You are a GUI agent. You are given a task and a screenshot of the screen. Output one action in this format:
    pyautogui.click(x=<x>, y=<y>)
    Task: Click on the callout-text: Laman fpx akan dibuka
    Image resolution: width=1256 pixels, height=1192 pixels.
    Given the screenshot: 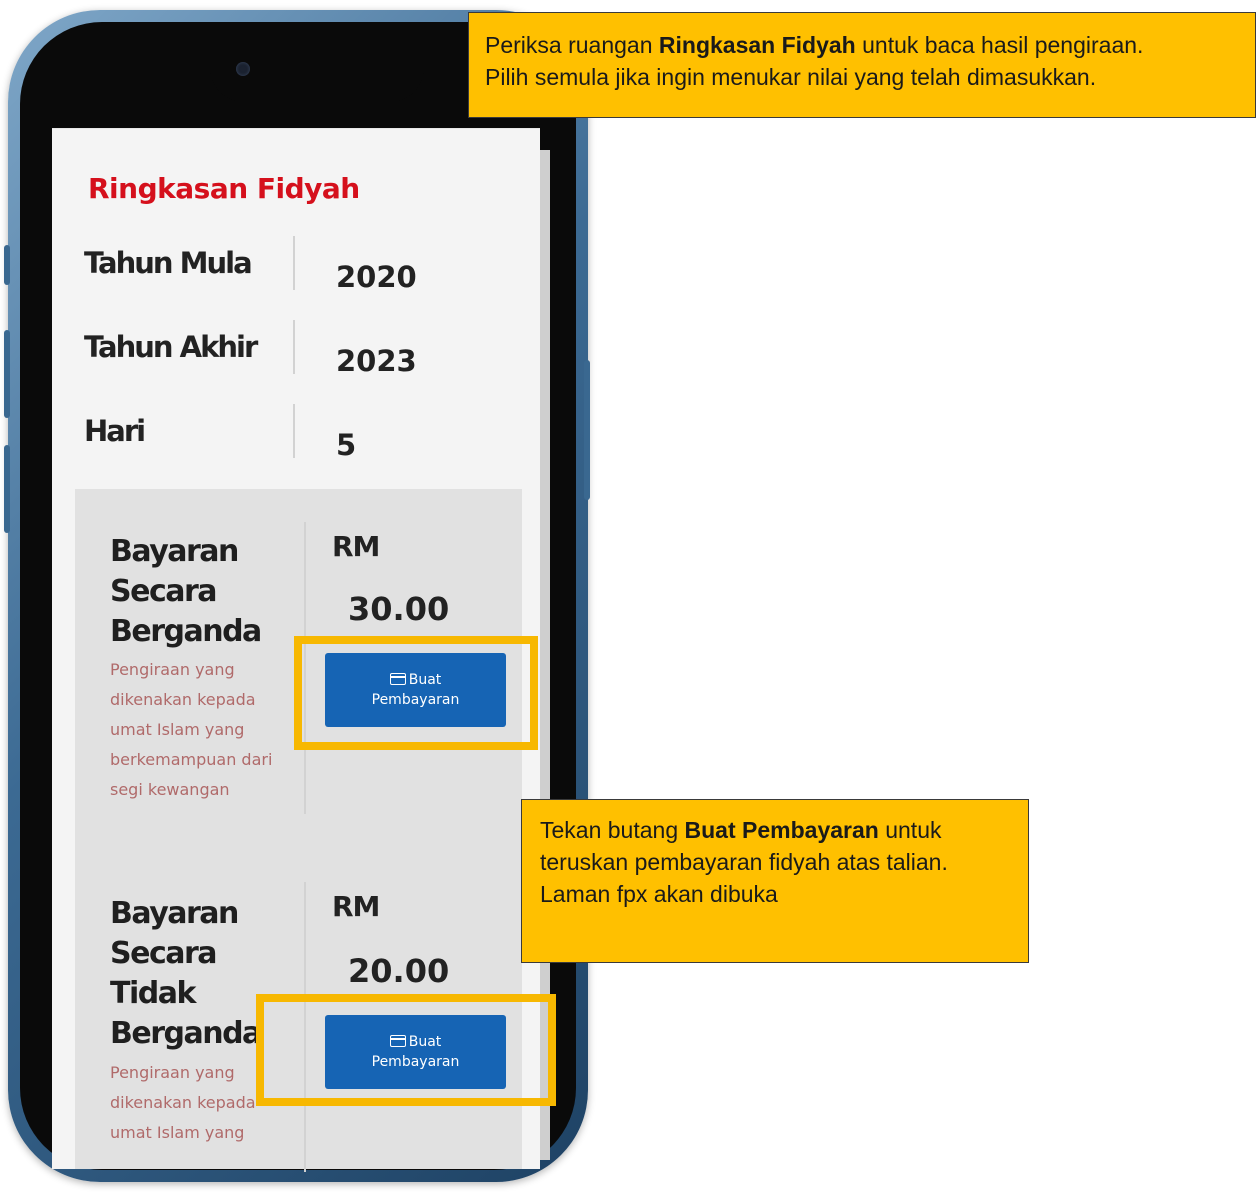 What is the action you would take?
    pyautogui.click(x=659, y=894)
    